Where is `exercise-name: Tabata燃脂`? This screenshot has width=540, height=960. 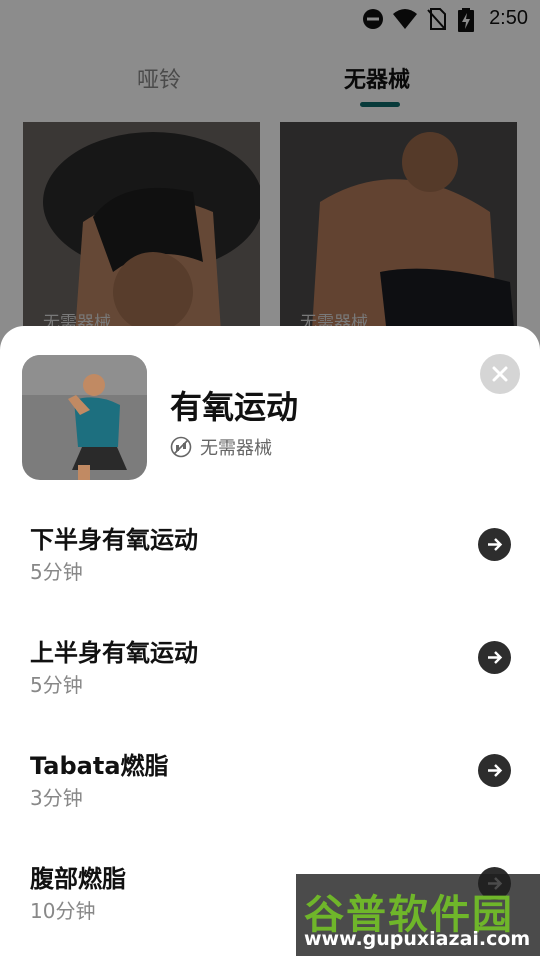 exercise-name: Tabata燃脂 is located at coordinates (99, 766).